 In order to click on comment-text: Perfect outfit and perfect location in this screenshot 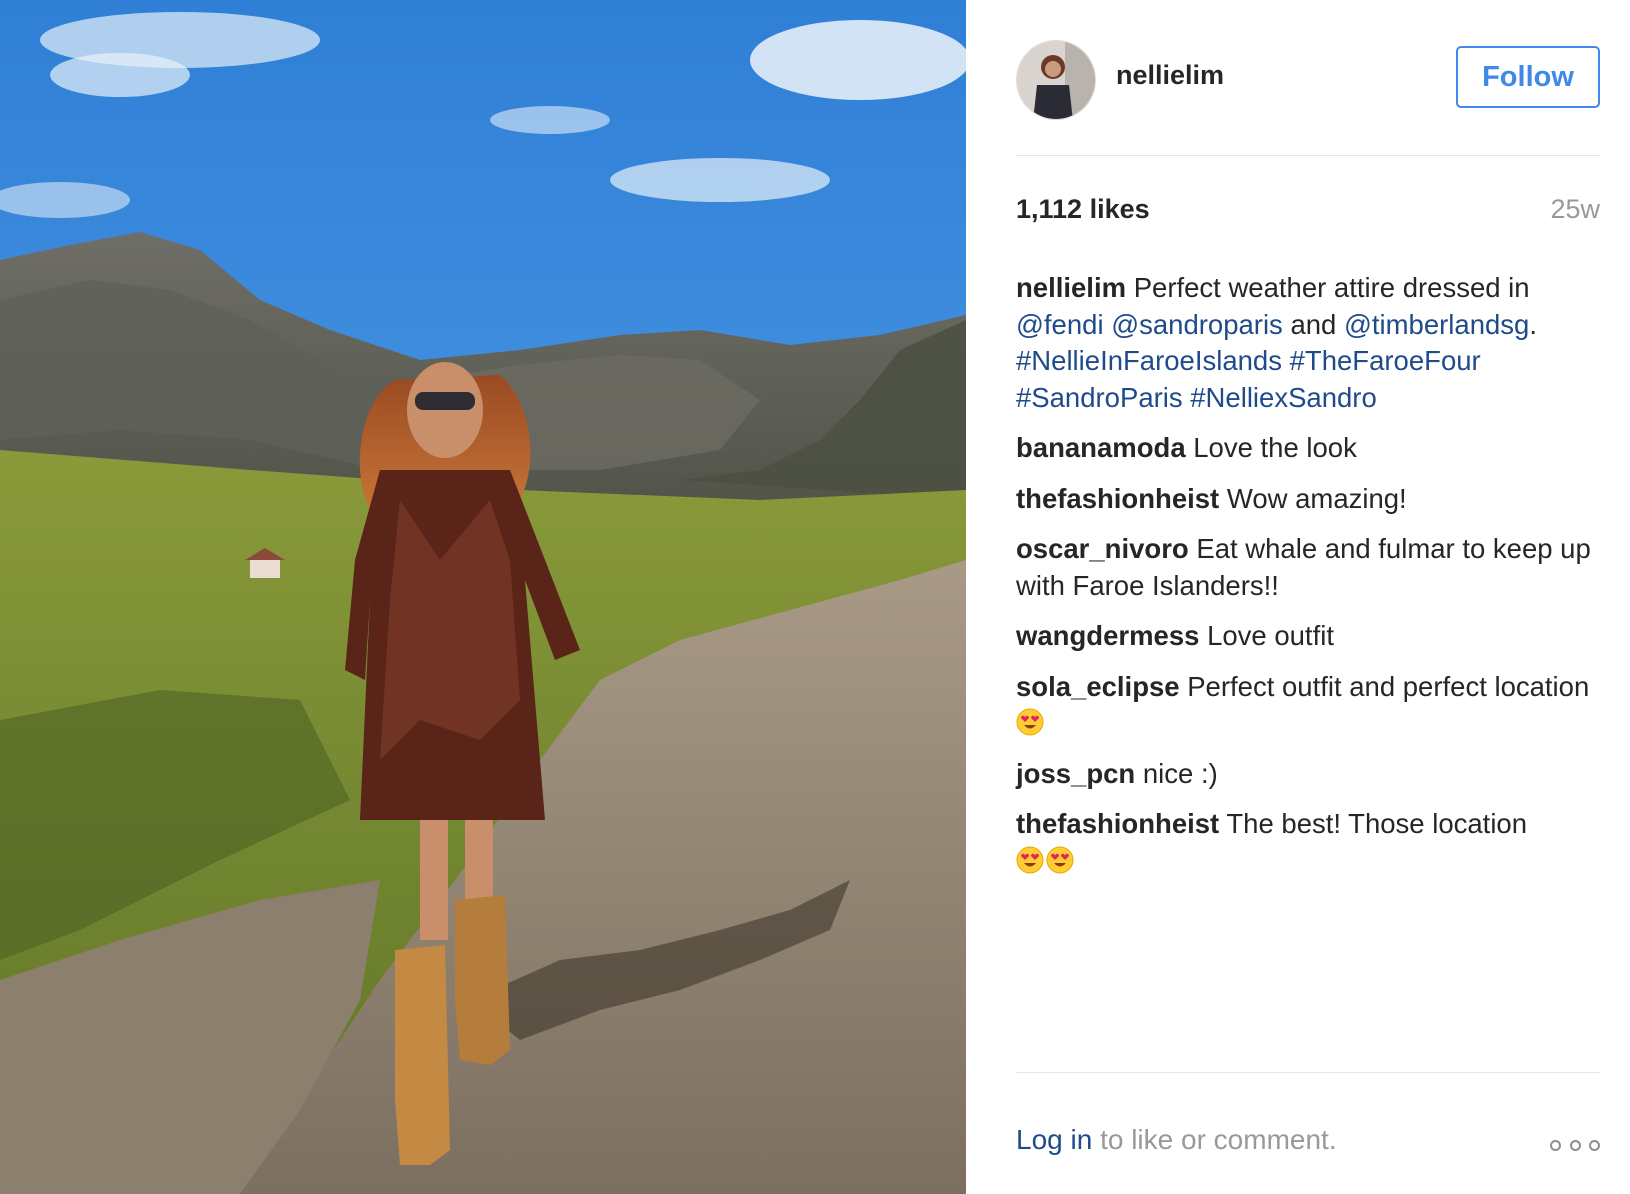, I will do `click(1388, 686)`.